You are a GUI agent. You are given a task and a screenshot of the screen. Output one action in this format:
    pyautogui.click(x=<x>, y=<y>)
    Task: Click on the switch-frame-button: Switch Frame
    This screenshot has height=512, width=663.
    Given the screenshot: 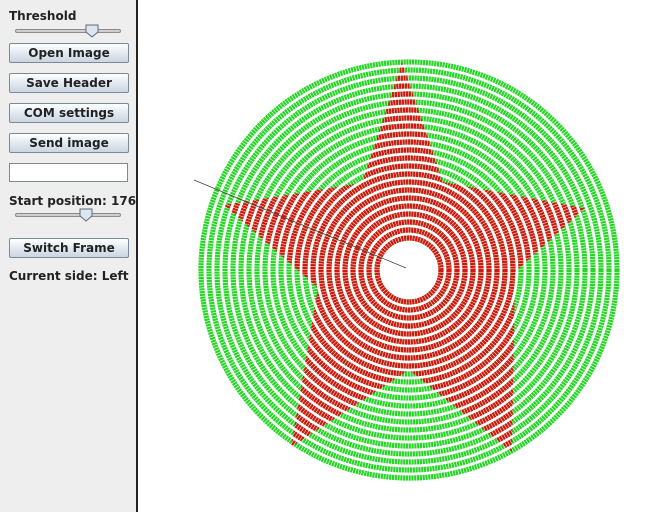 What is the action you would take?
    pyautogui.click(x=69, y=248)
    